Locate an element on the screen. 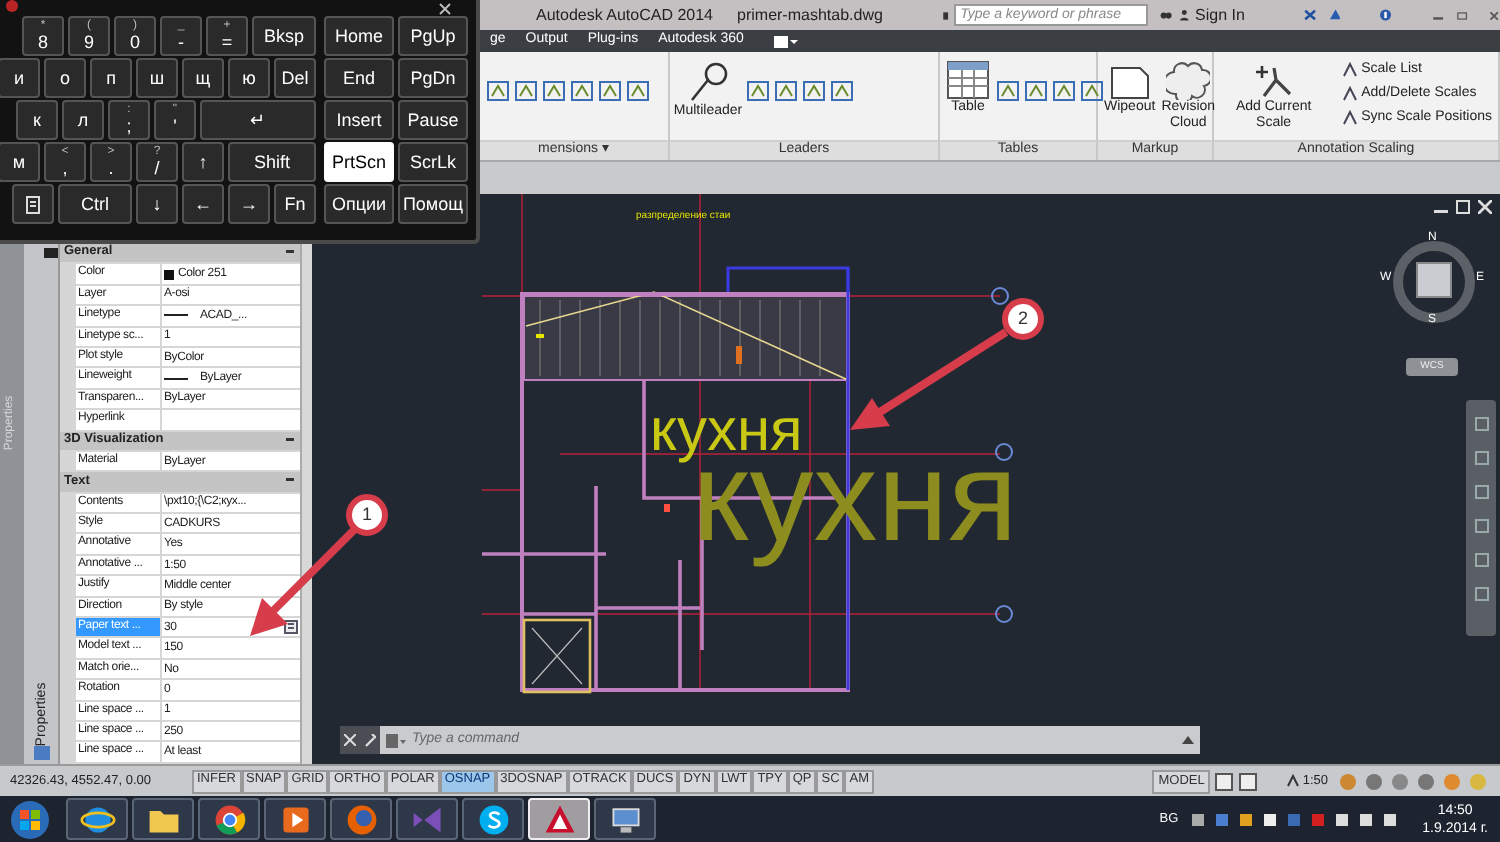  toolbar-icon is located at coordinates (946, 15).